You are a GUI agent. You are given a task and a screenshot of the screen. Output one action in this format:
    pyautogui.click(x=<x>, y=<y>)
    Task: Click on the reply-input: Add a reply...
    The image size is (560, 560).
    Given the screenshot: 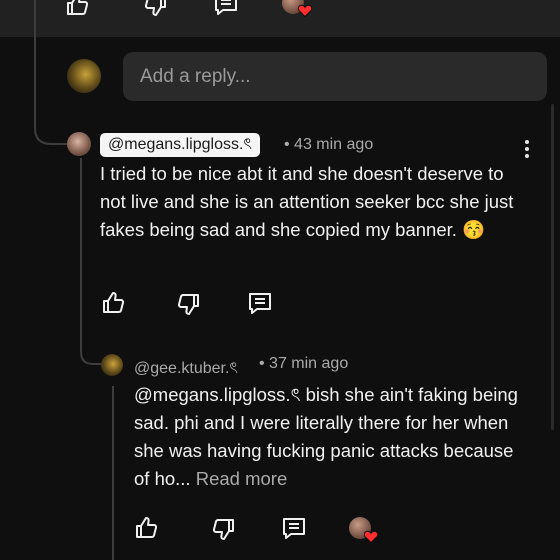 What is the action you would take?
    pyautogui.click(x=335, y=76)
    